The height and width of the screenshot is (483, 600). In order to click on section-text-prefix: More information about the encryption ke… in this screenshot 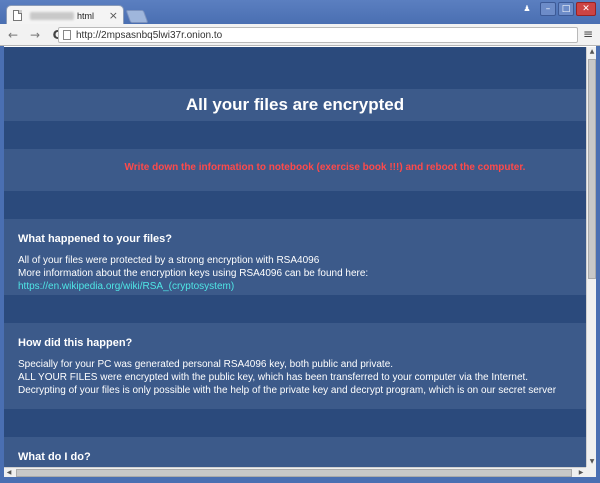, I will do `click(193, 273)`.